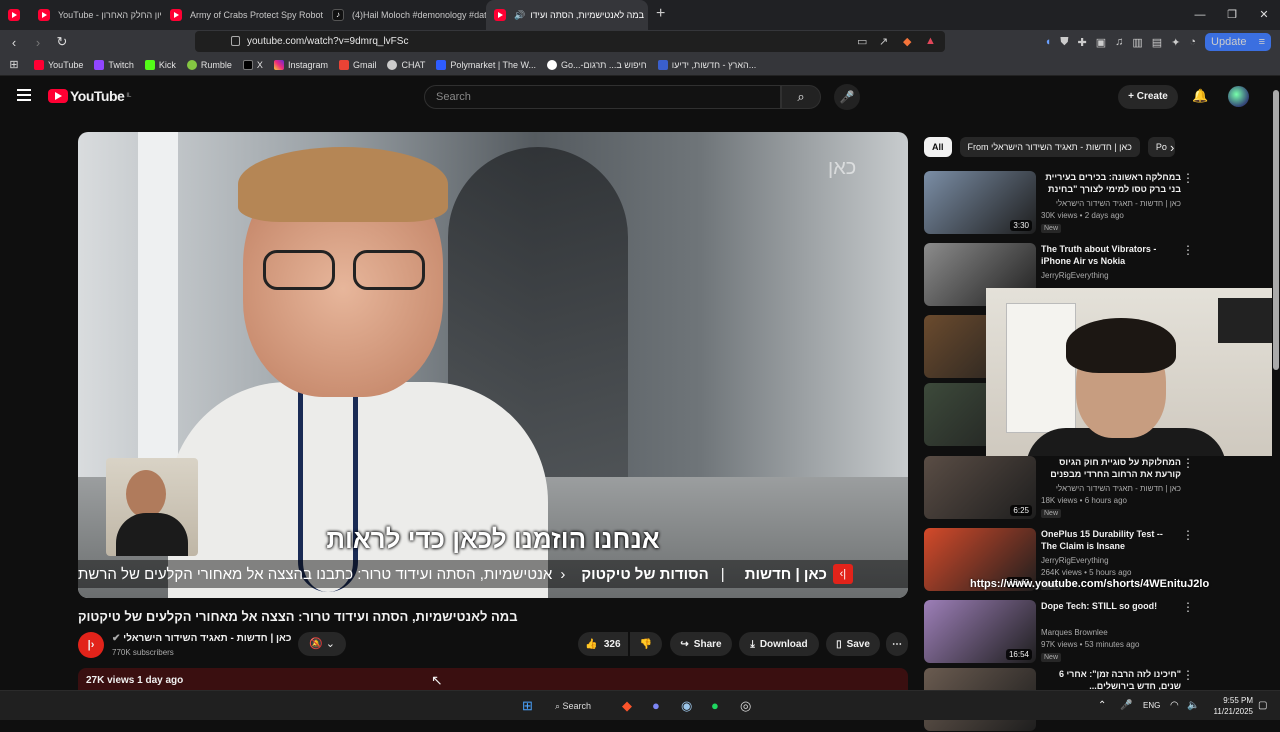 The width and height of the screenshot is (1280, 732). What do you see at coordinates (527, 706) in the screenshot?
I see `windows-start-icon: ⊞` at bounding box center [527, 706].